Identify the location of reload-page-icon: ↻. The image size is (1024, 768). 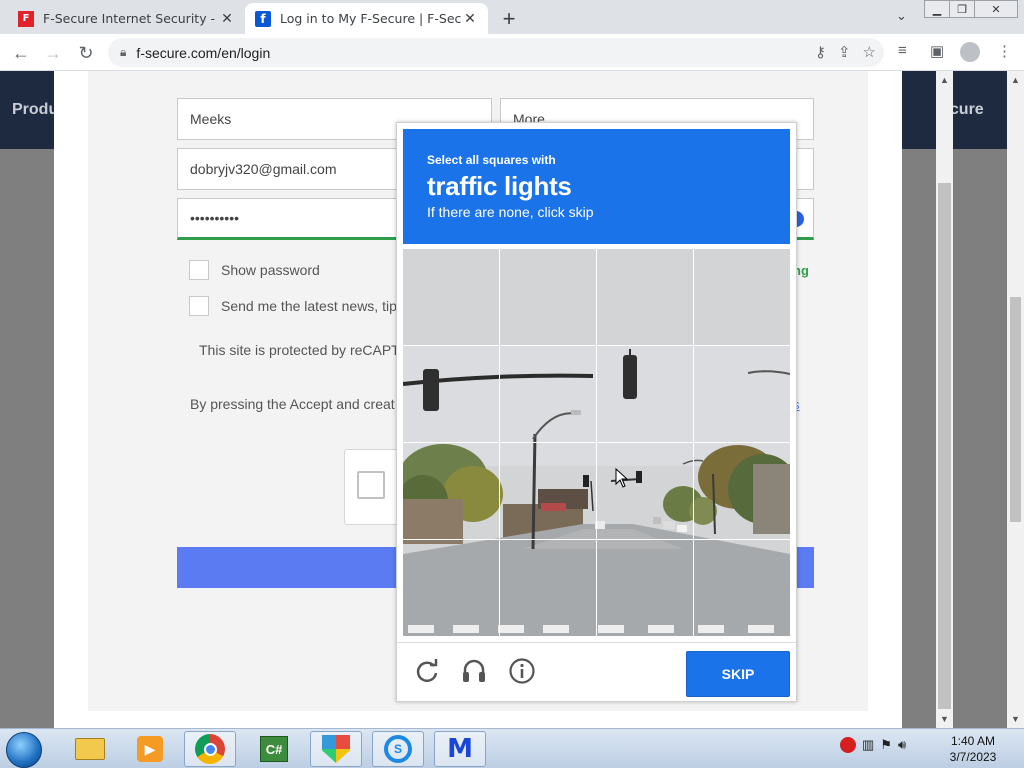
(86, 53).